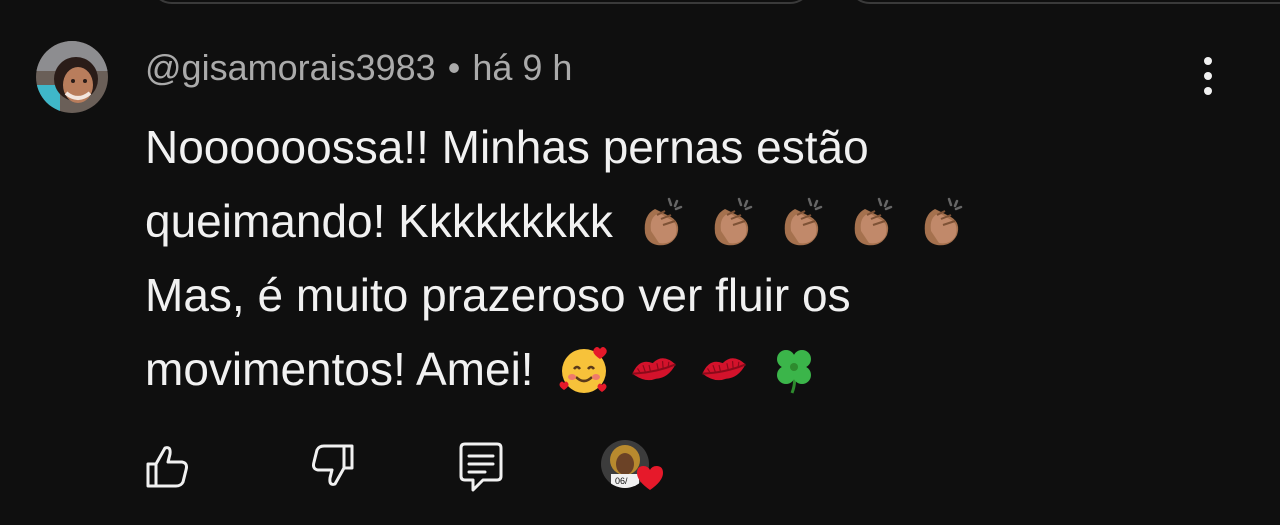  Describe the element at coordinates (290, 67) in the screenshot. I see `author-handle: @gisamorais3983` at that location.